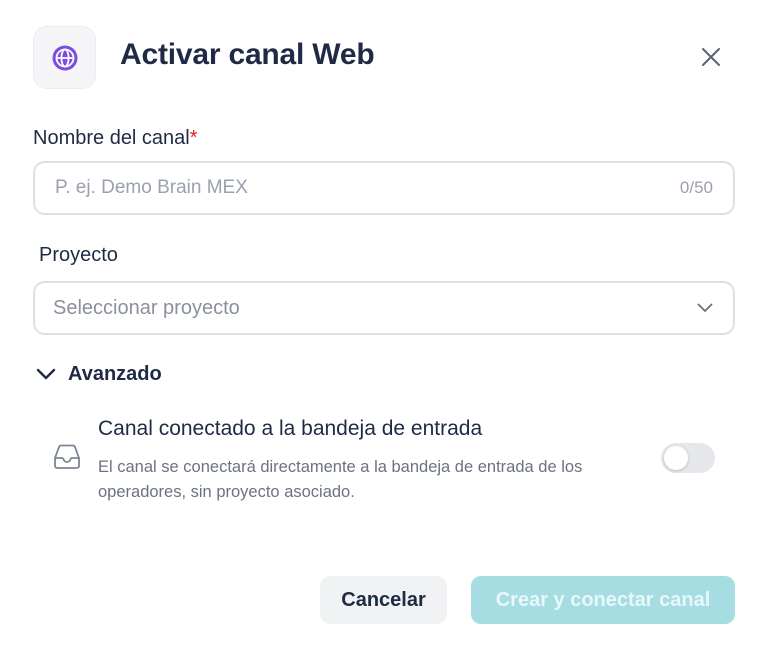 Image resolution: width=764 pixels, height=648 pixels. I want to click on close-button, so click(711, 57).